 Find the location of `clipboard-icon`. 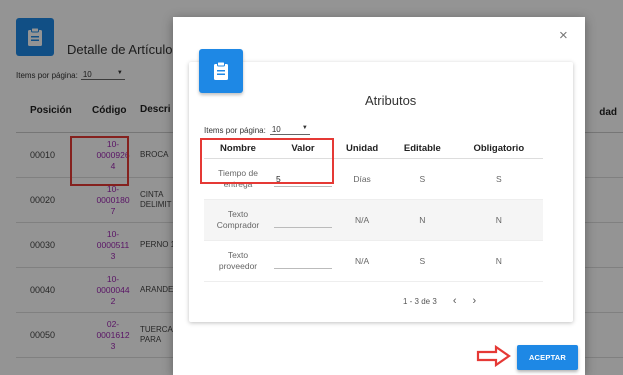

clipboard-icon is located at coordinates (221, 71).